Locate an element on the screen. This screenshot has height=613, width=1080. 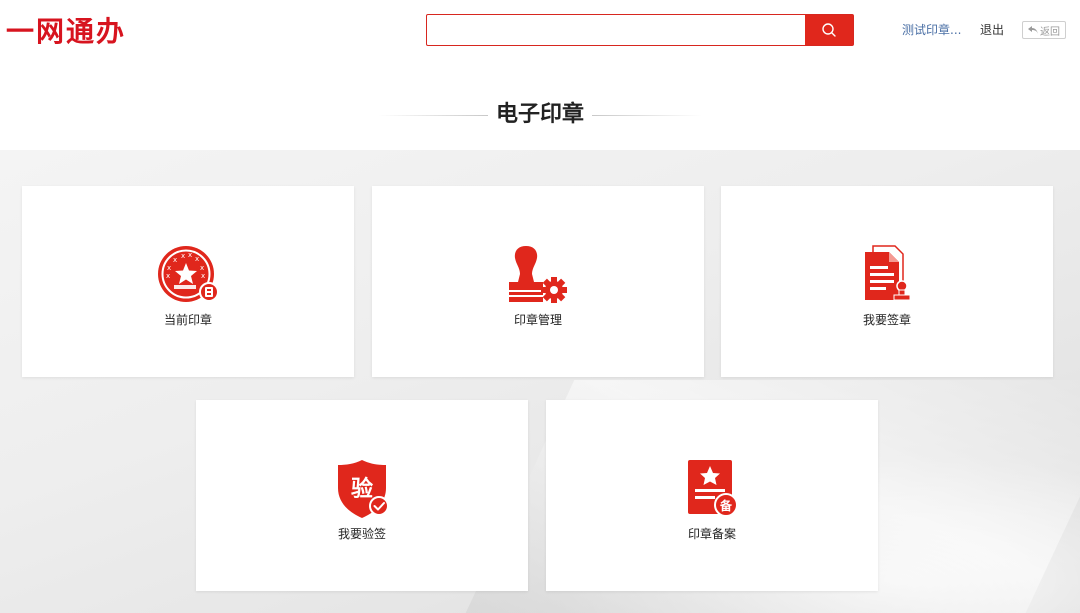
back-arrow-icon is located at coordinates (1033, 30).